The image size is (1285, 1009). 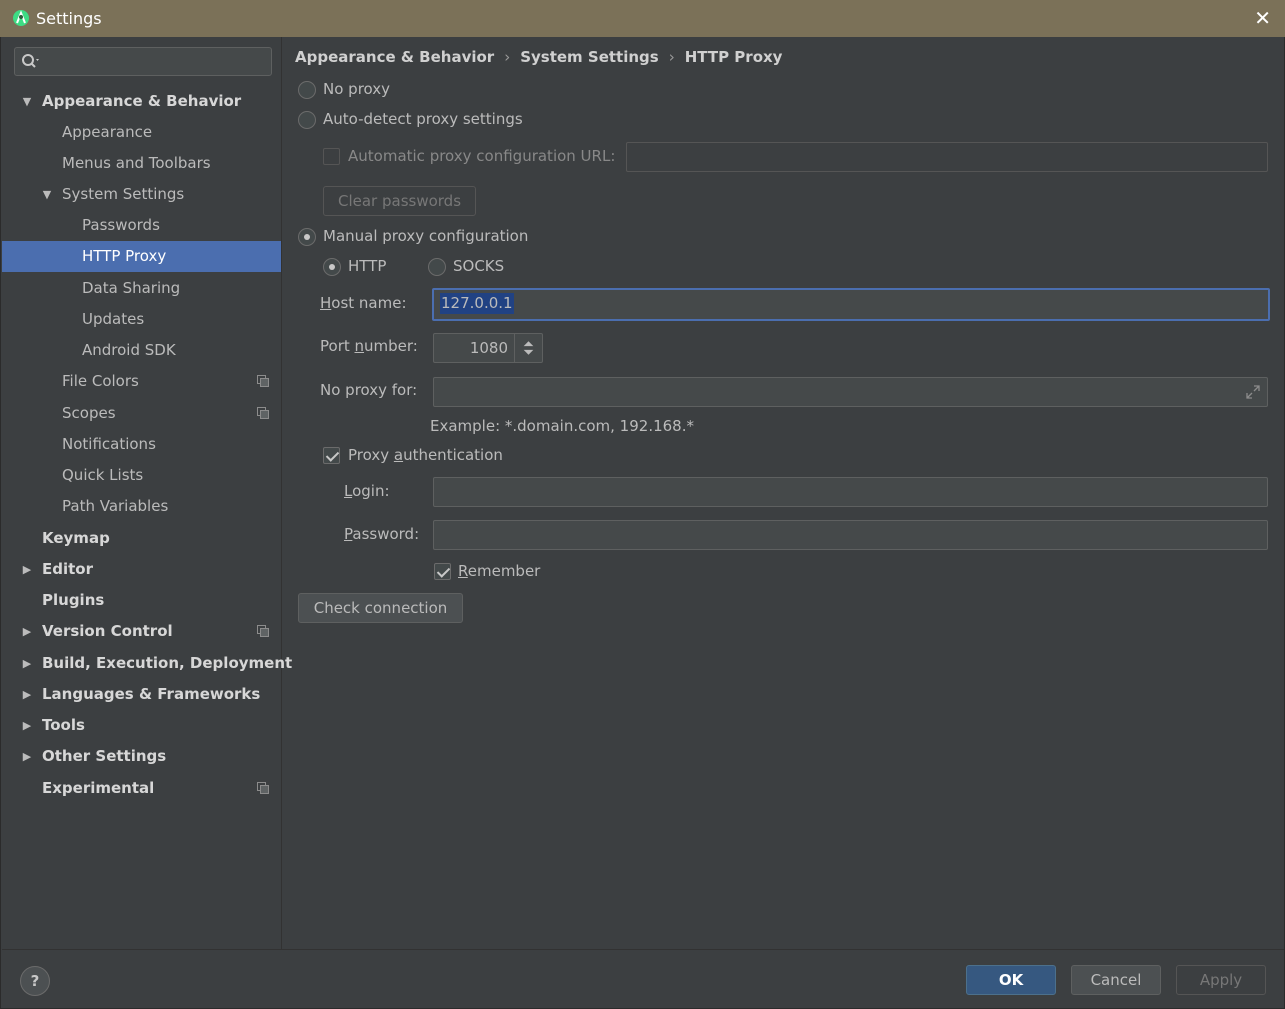 What do you see at coordinates (107, 132) in the screenshot?
I see `tree-item-label: Appearance` at bounding box center [107, 132].